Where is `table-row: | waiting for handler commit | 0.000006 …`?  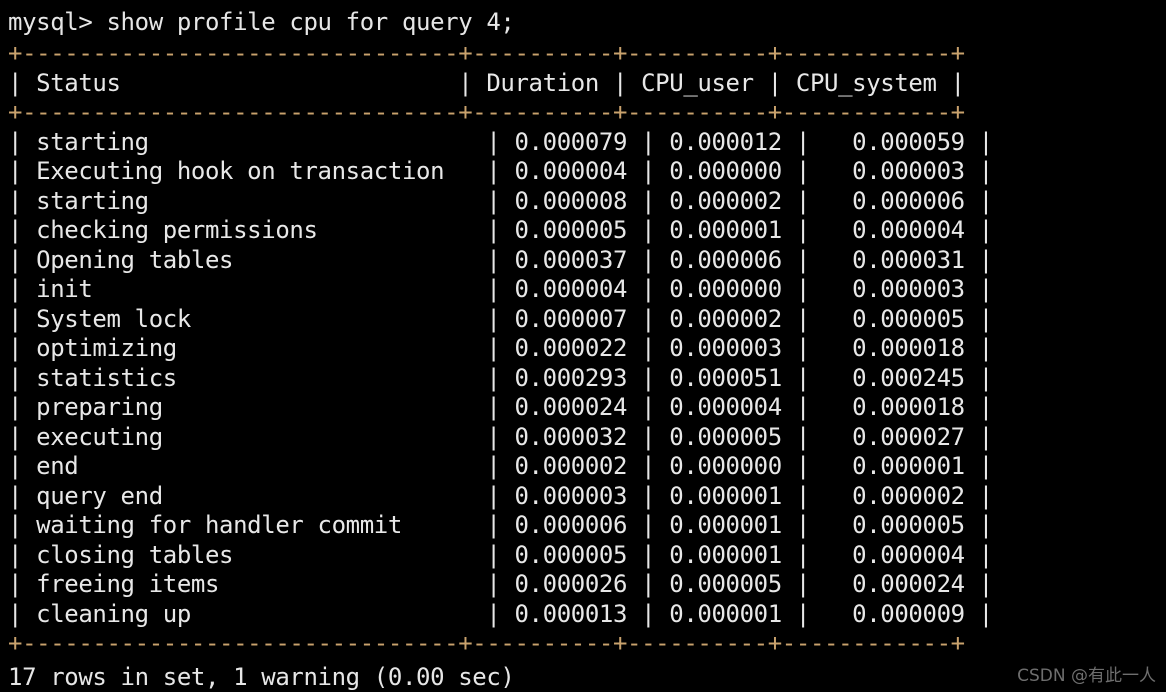 table-row: | waiting for handler commit | 0.000006 … is located at coordinates (500, 525).